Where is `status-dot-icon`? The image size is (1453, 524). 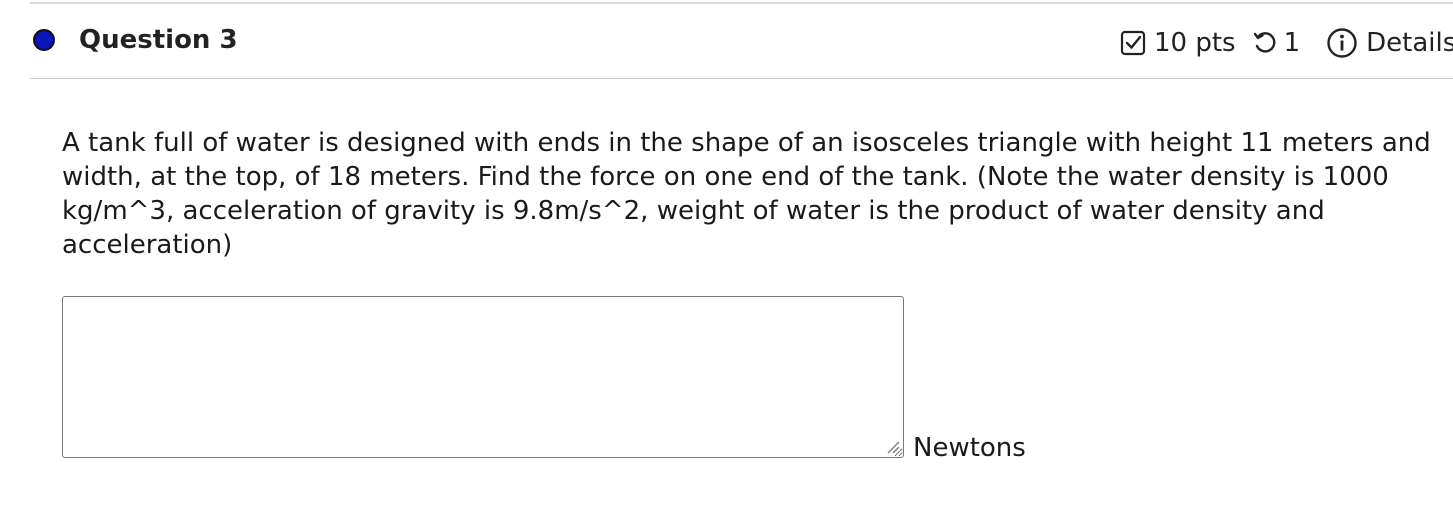 status-dot-icon is located at coordinates (44, 40).